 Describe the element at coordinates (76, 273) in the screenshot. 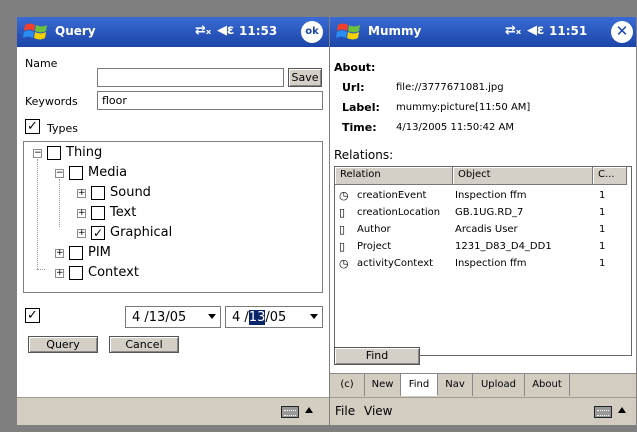

I see `context-checkbox` at that location.